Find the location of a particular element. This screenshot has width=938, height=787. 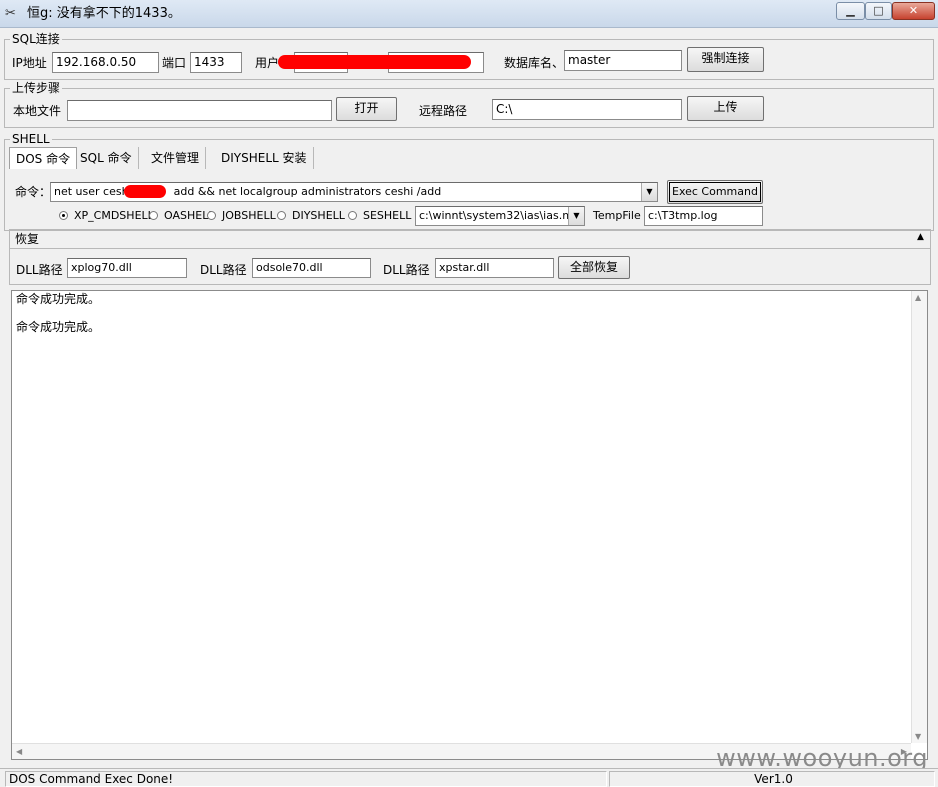

port-input: 1433 is located at coordinates (216, 62).